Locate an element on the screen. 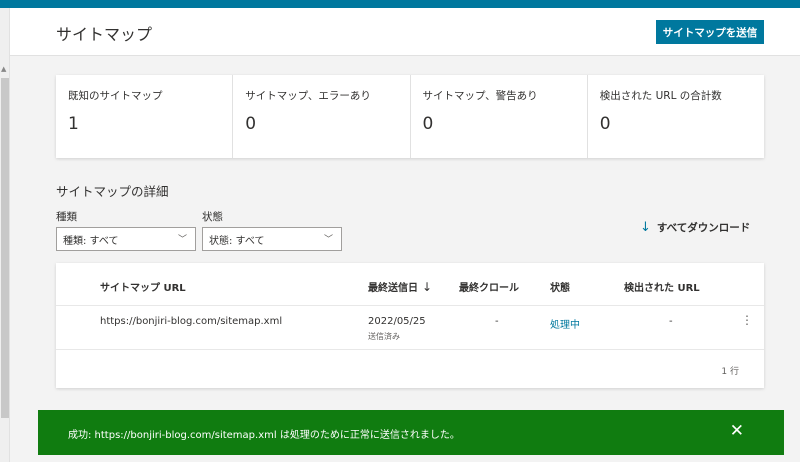 This screenshot has width=800, height=462. top-accent-bar is located at coordinates (400, 4).